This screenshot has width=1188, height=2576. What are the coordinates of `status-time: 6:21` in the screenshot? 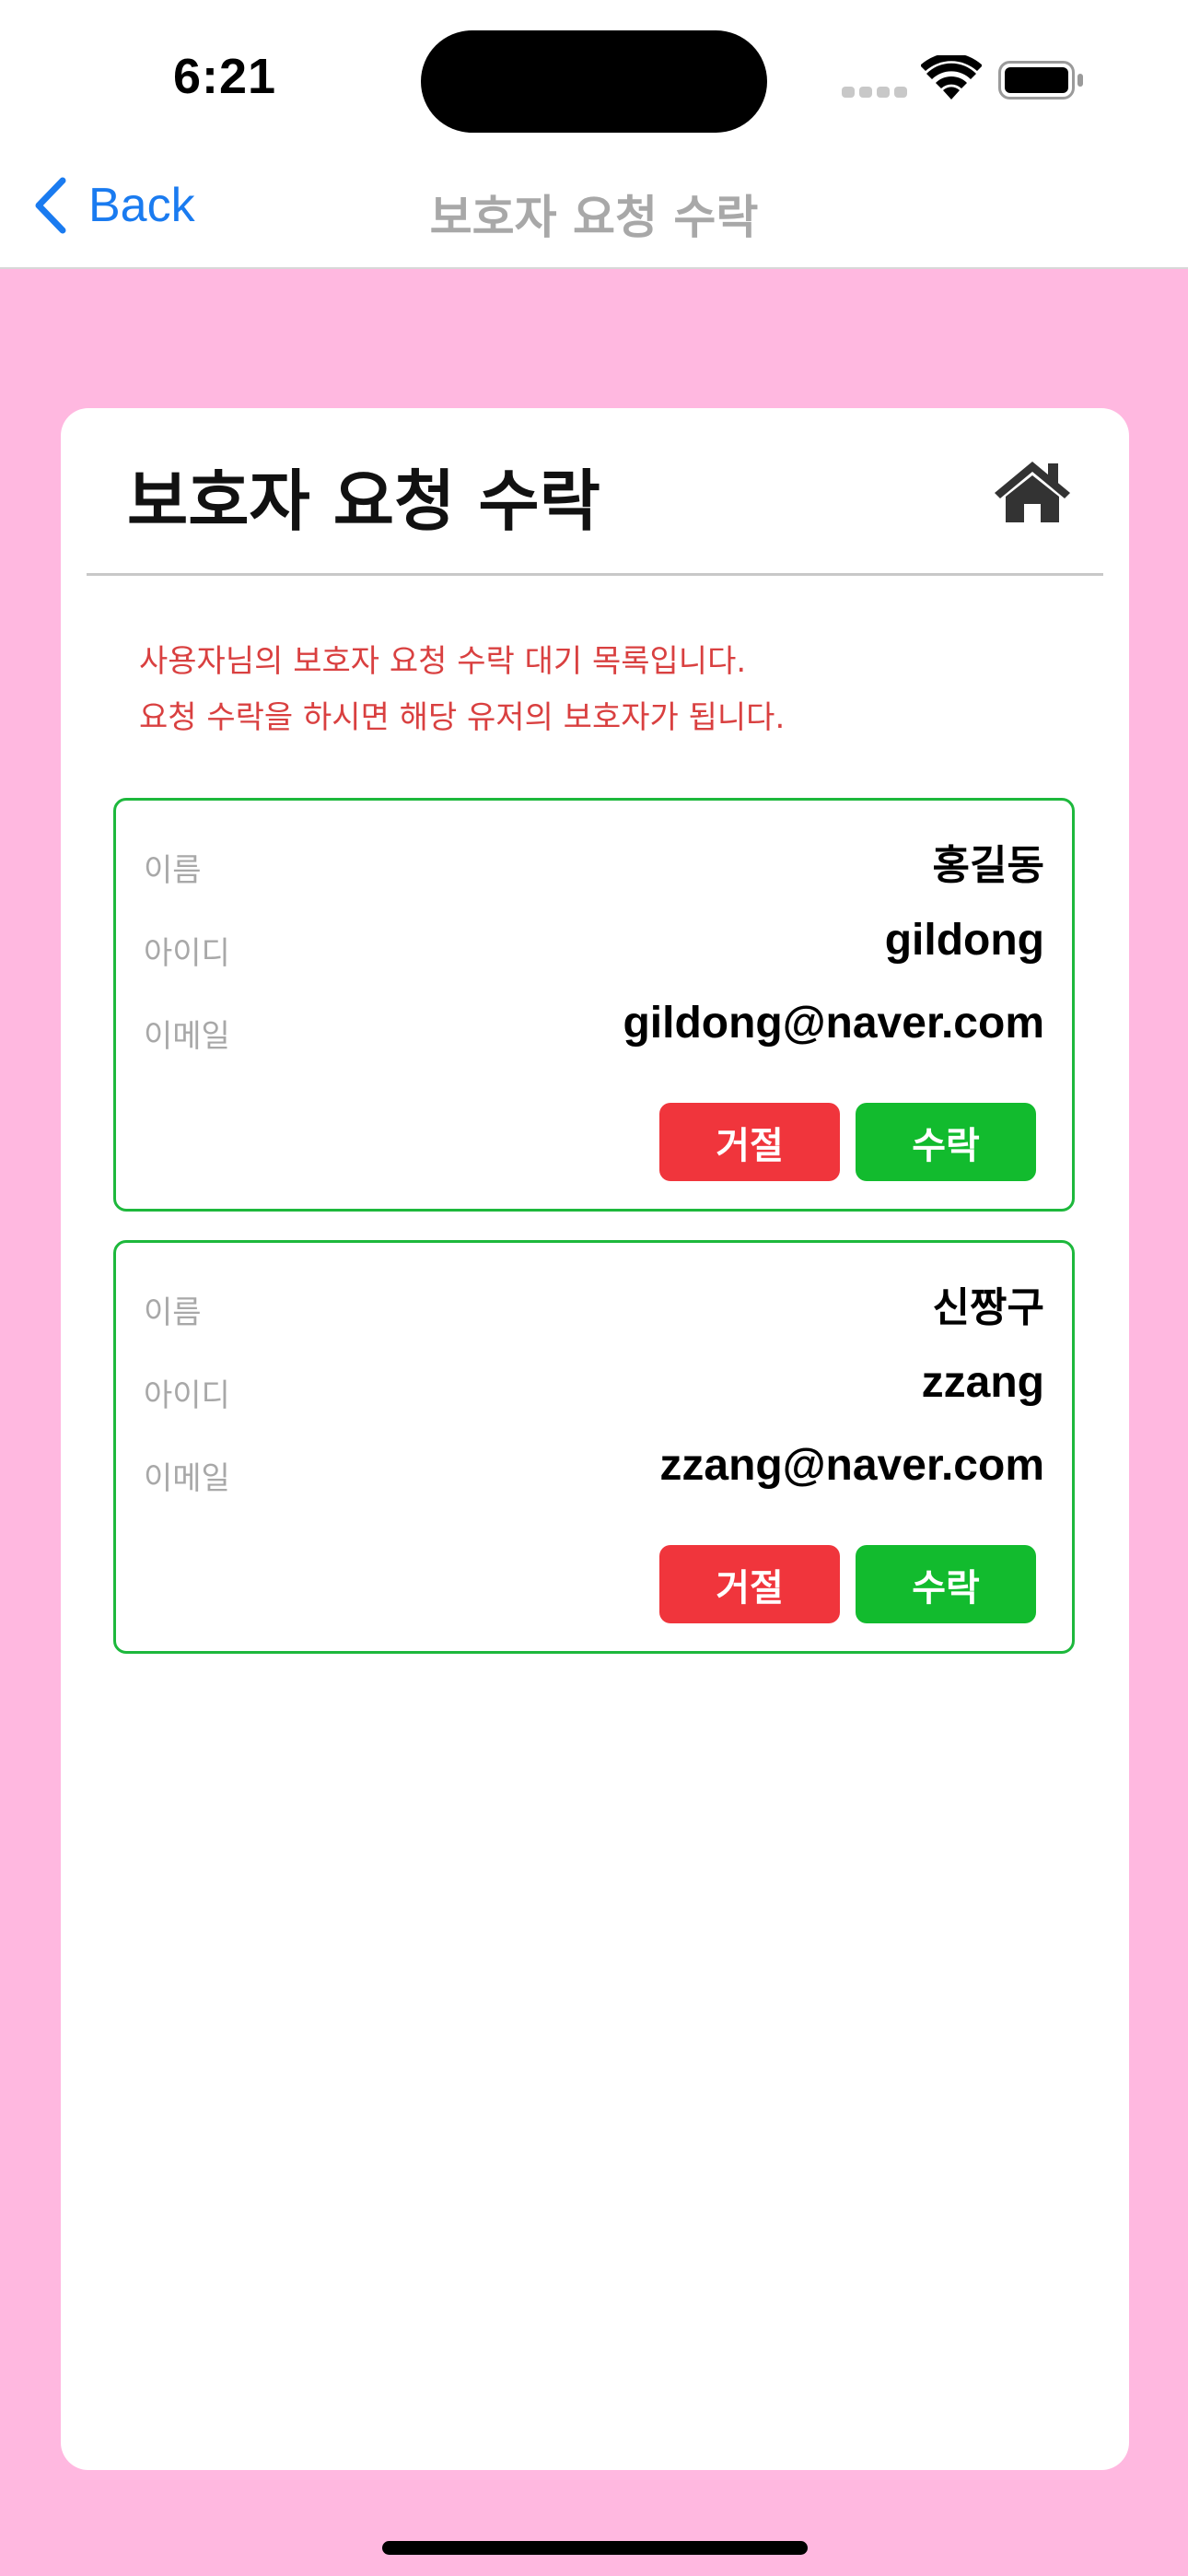 It's located at (225, 76).